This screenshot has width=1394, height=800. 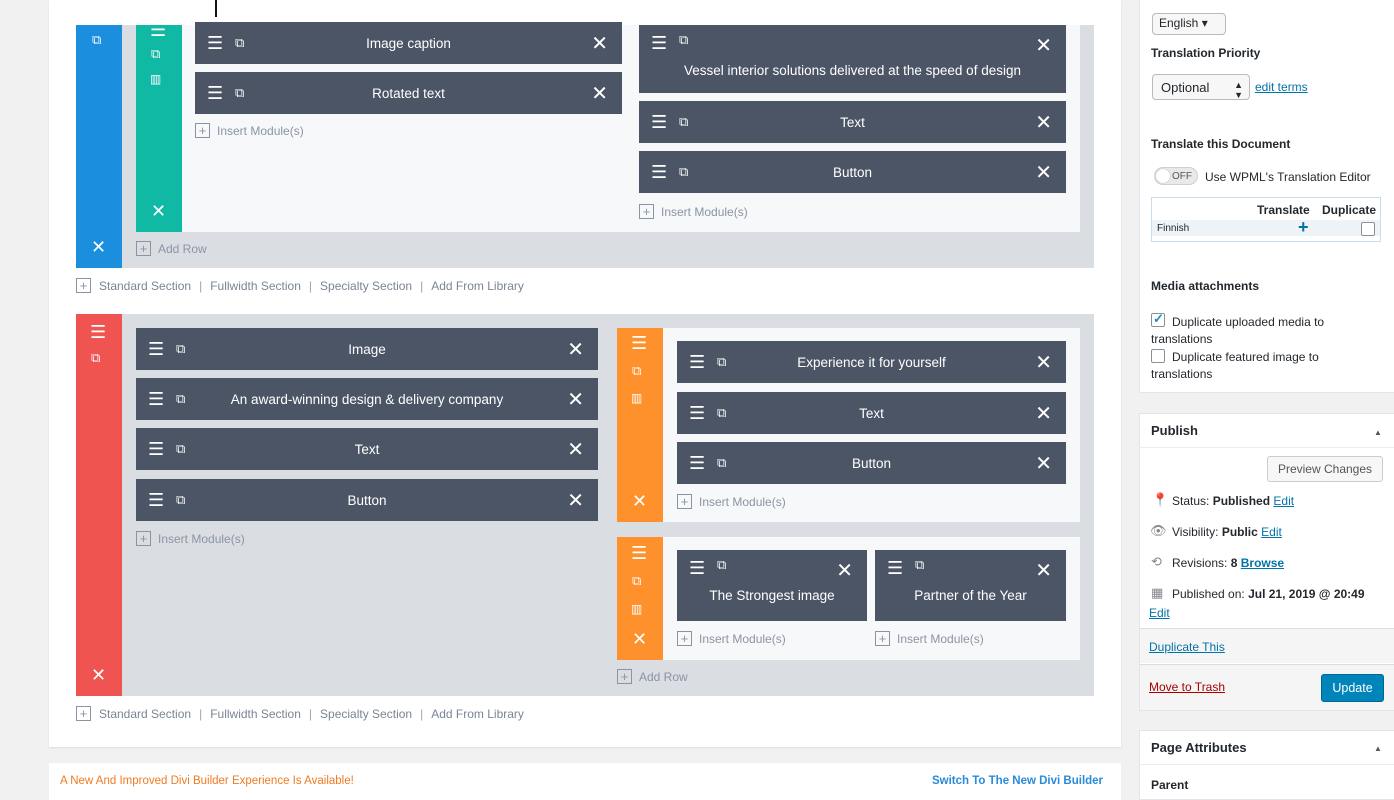 I want to click on duplicate-this-link: Duplicate This, so click(x=1187, y=647).